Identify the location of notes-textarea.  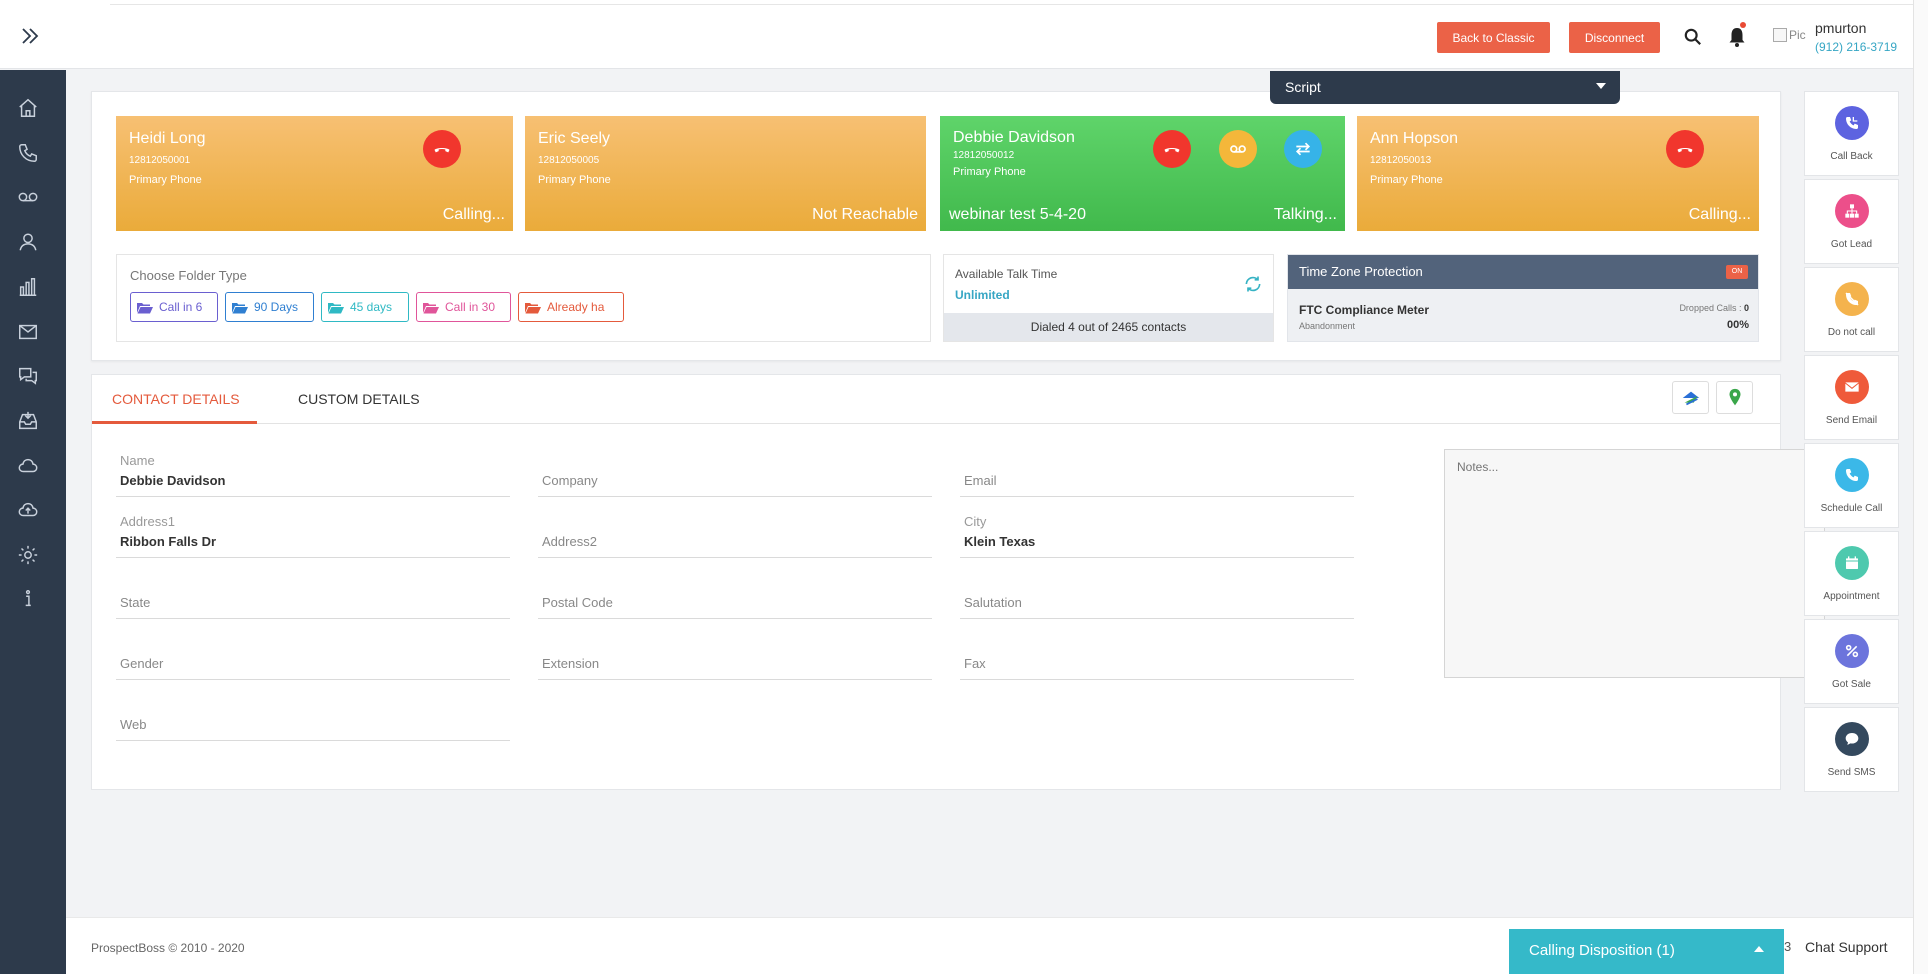
(1634, 563).